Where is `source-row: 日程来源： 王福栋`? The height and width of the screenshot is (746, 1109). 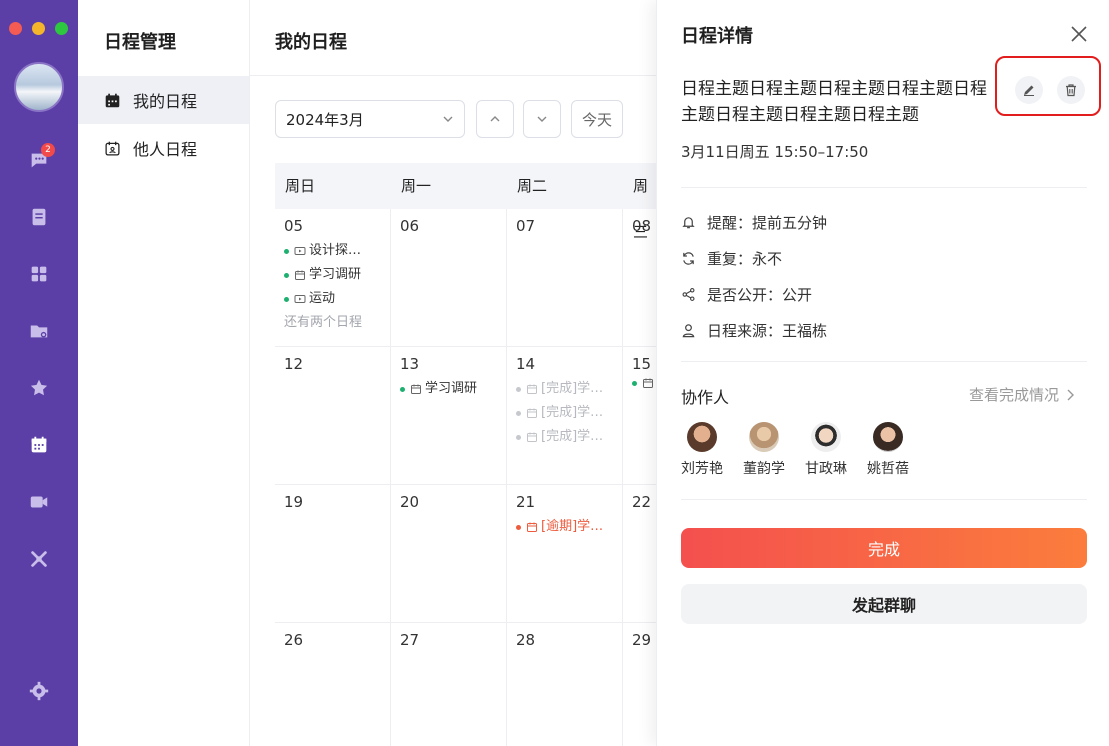
source-row: 日程来源： 王福栋 is located at coordinates (754, 330).